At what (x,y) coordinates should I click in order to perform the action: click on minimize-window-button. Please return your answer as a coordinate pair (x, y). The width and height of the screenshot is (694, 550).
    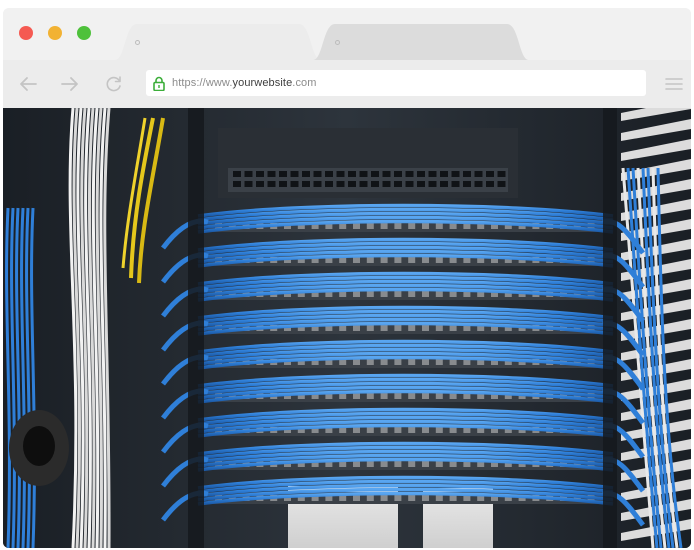
    Looking at the image, I should click on (55, 33).